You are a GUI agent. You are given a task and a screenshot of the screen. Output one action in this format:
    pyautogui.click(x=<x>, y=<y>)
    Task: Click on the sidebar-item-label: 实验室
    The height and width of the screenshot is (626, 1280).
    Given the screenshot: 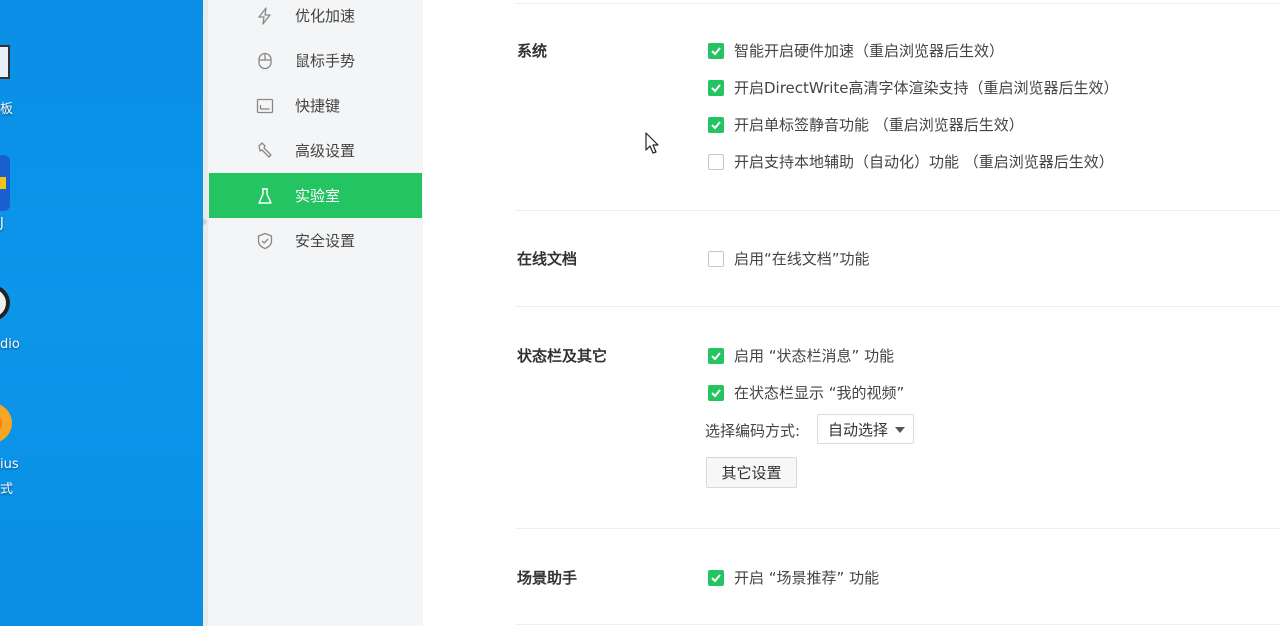 What is the action you would take?
    pyautogui.click(x=318, y=196)
    